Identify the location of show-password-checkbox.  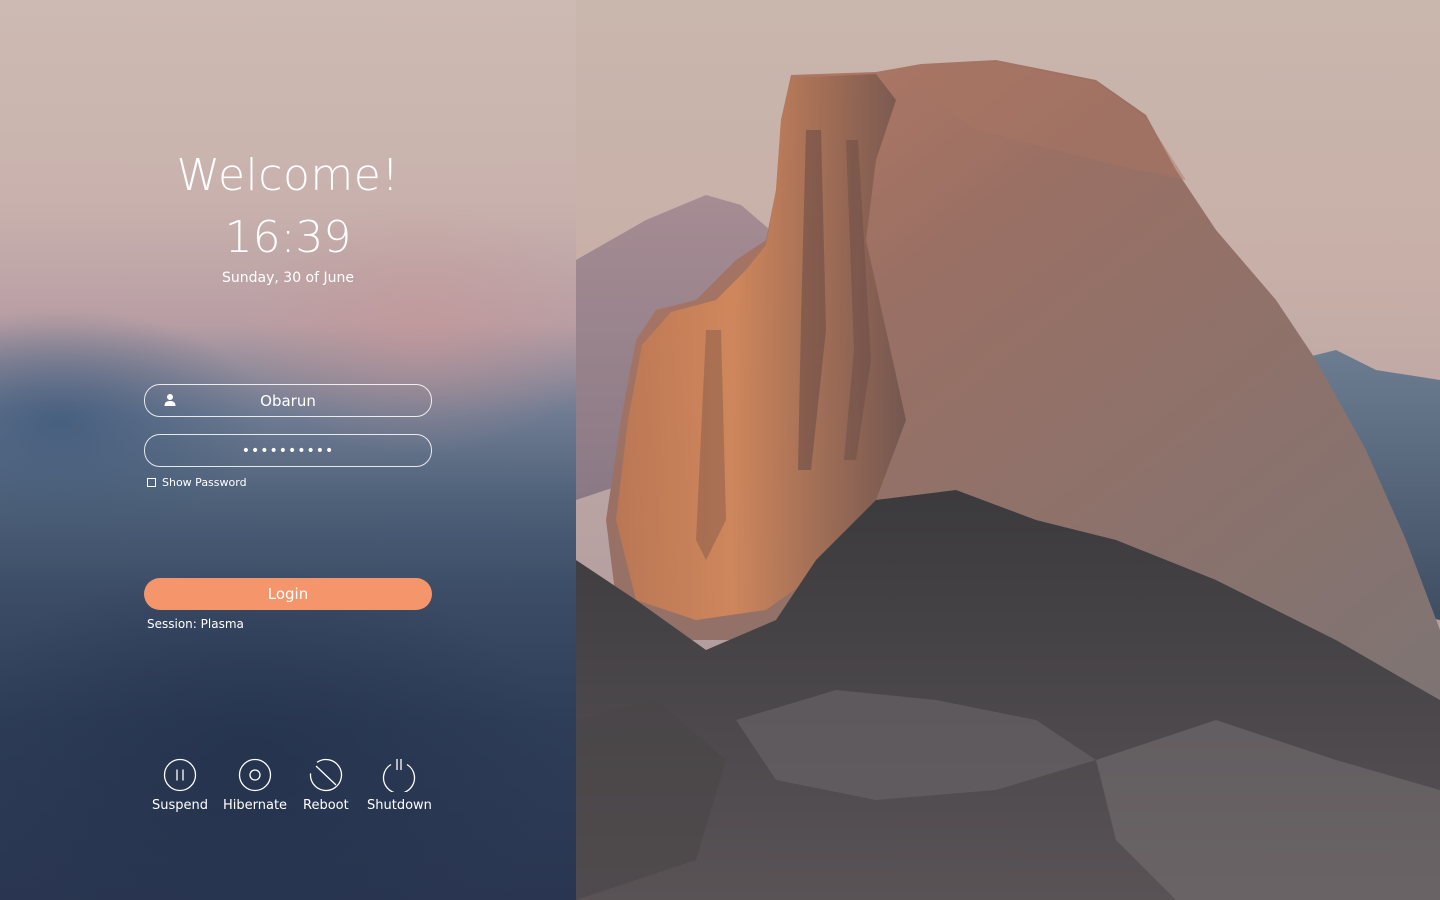
(151, 482).